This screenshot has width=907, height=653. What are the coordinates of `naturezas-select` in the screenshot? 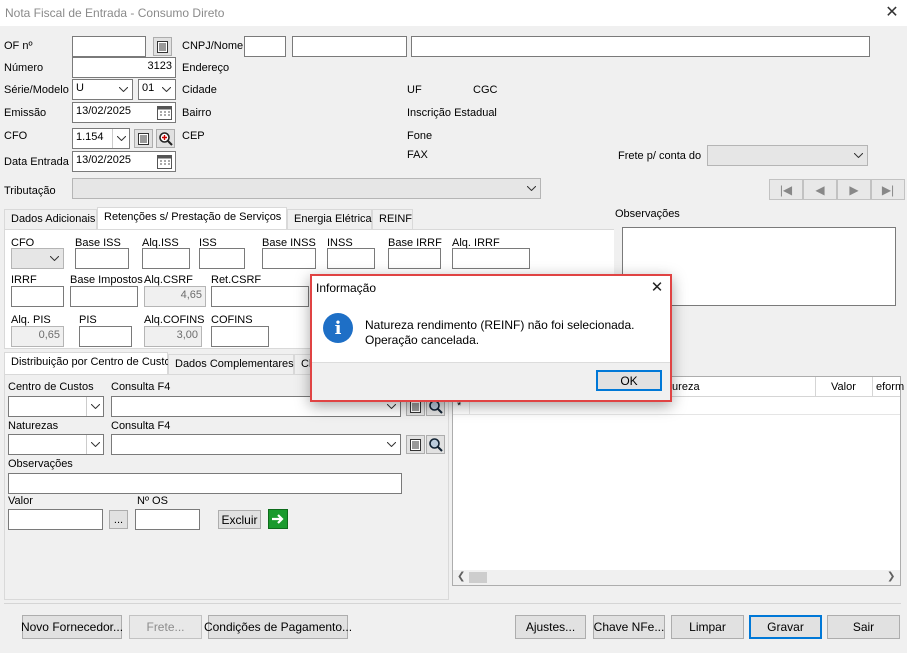 It's located at (56, 444).